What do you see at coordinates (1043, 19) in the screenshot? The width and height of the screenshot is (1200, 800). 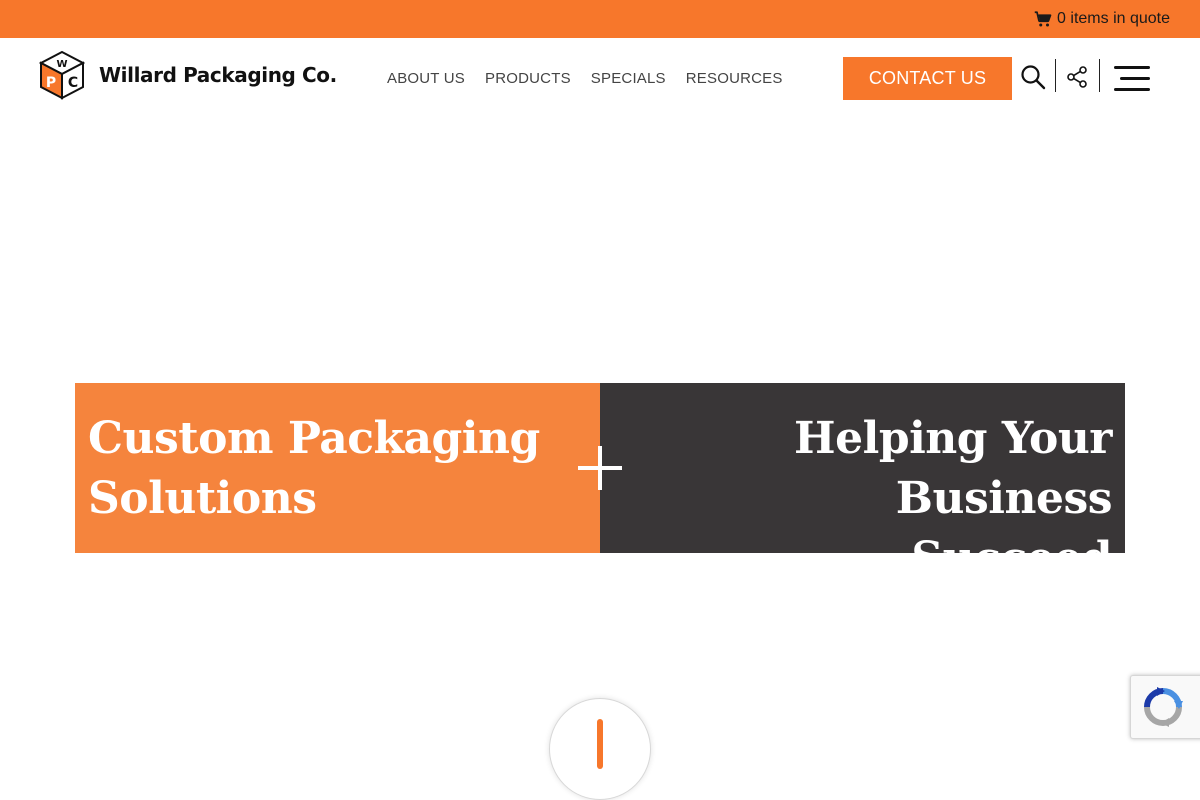 I see `cart-icon` at bounding box center [1043, 19].